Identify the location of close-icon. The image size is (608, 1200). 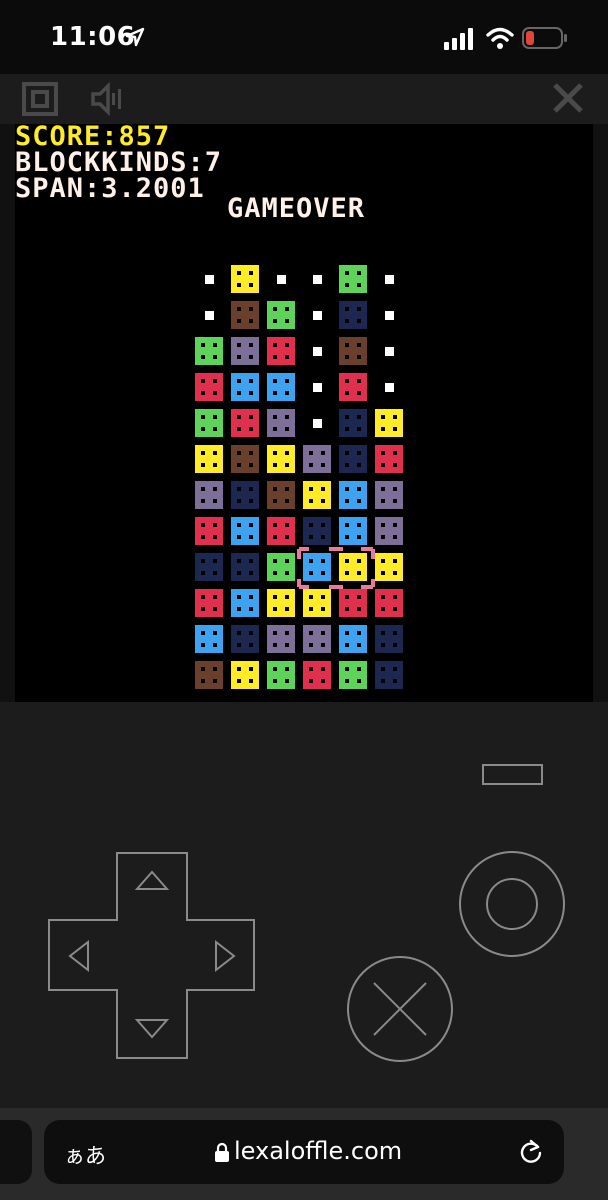
(568, 98).